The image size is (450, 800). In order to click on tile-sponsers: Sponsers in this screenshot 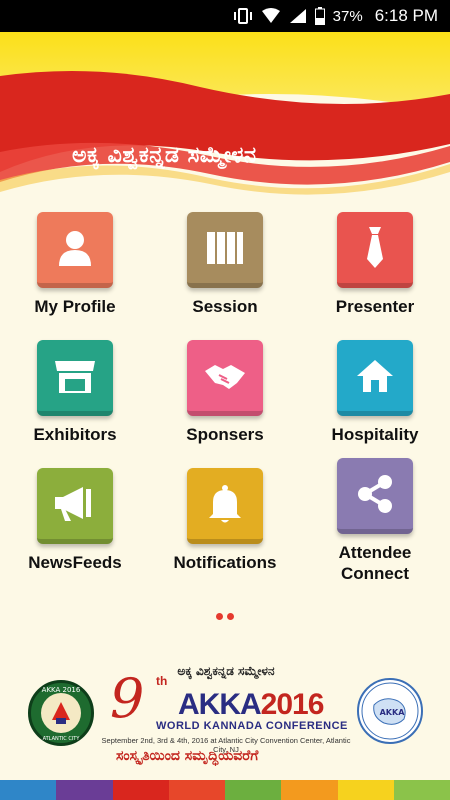, I will do `click(225, 392)`.